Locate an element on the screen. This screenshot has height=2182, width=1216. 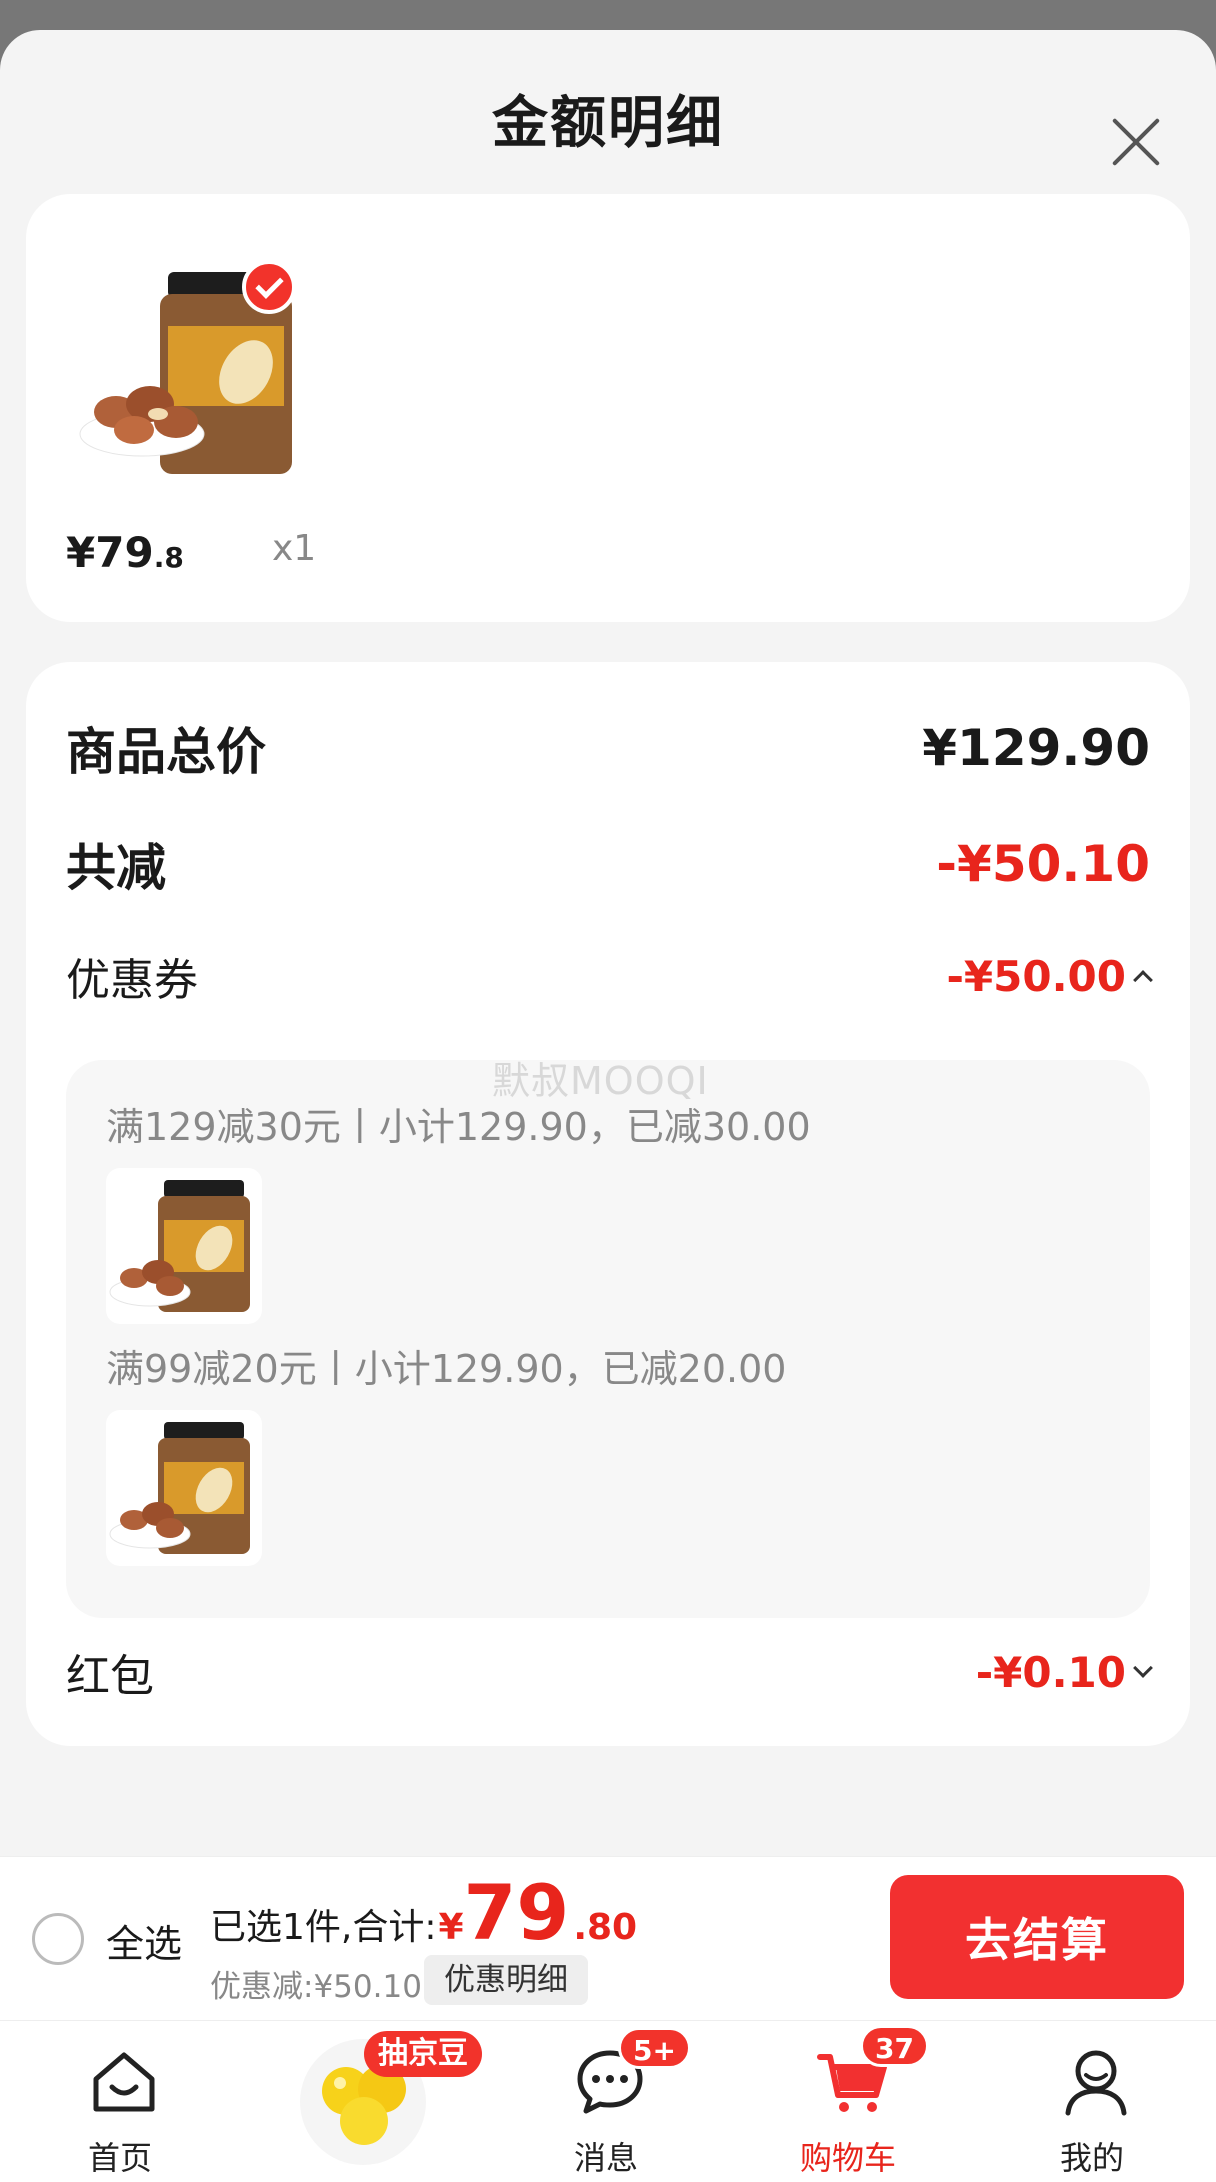
coupon-label: 优惠券 is located at coordinates (132, 980).